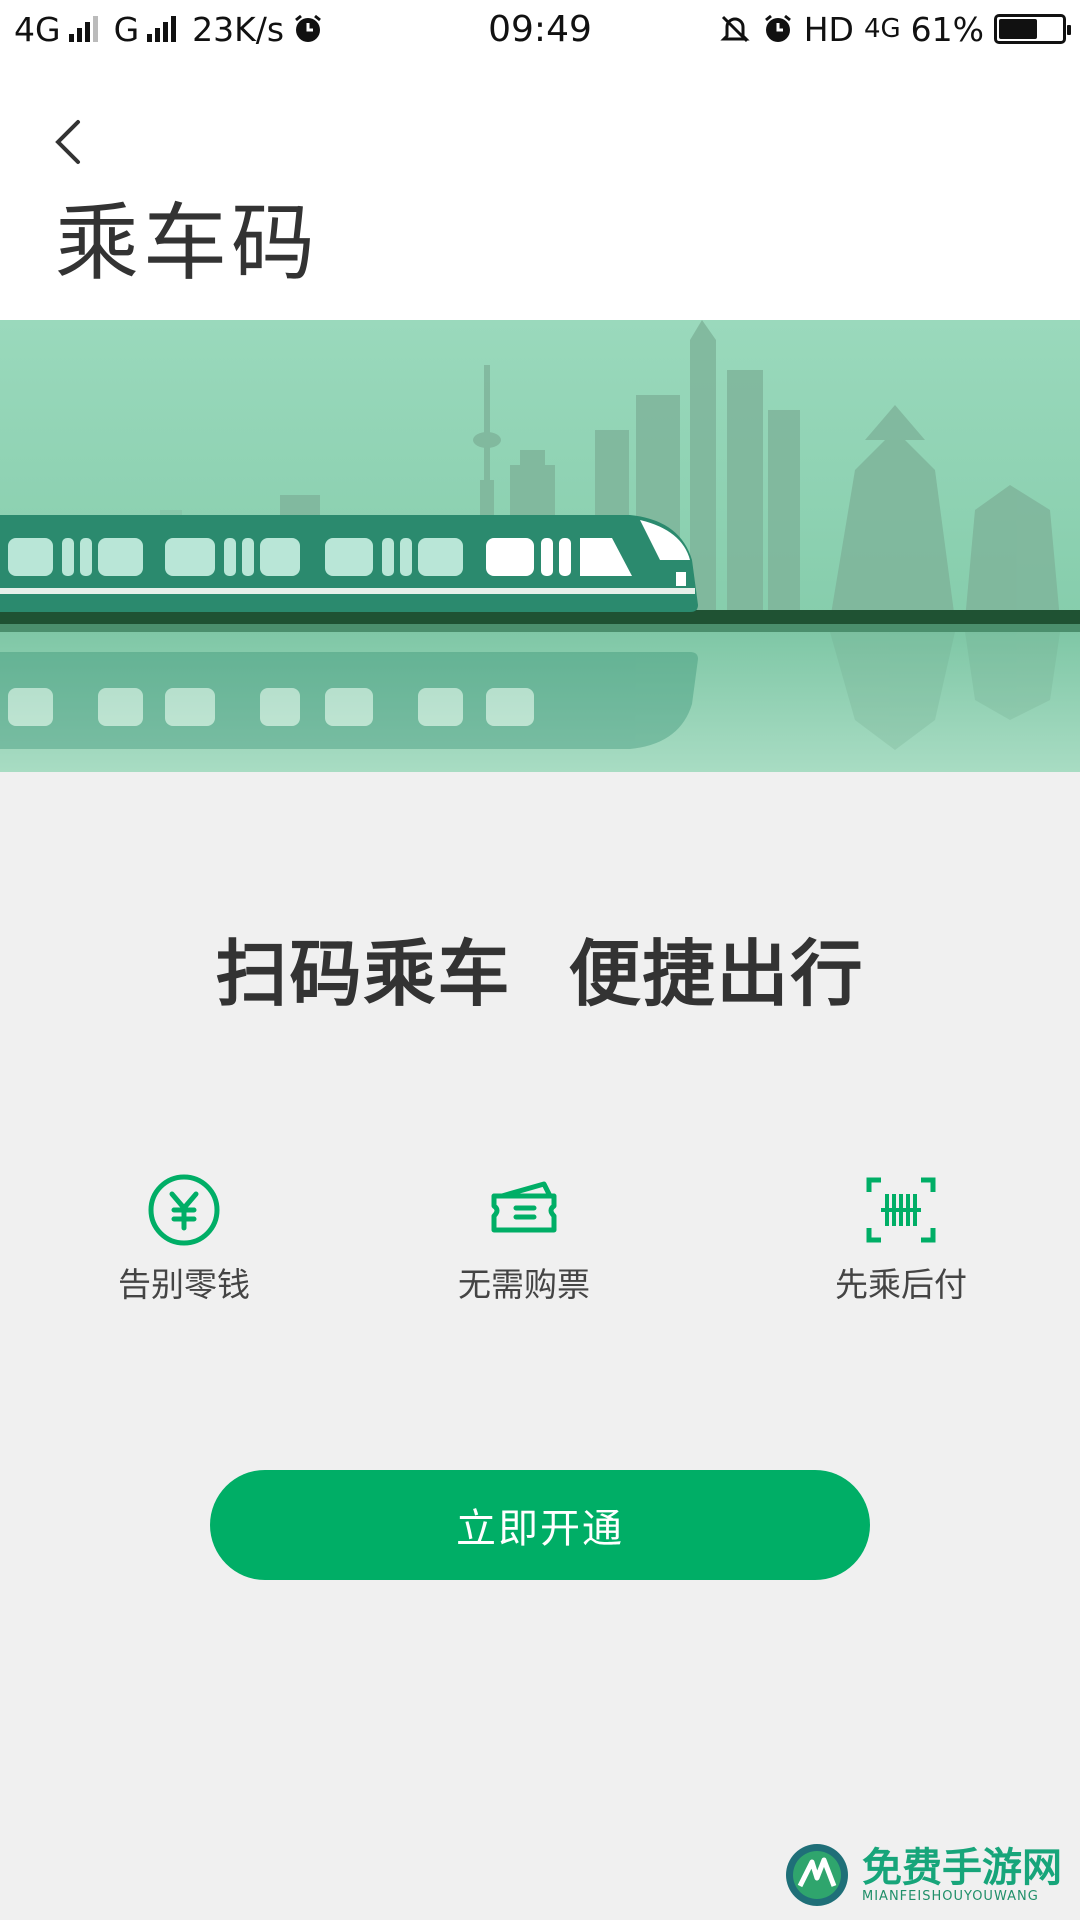 This screenshot has width=1080, height=1920. Describe the element at coordinates (37, 29) in the screenshot. I see `network-type-1: 4G` at that location.